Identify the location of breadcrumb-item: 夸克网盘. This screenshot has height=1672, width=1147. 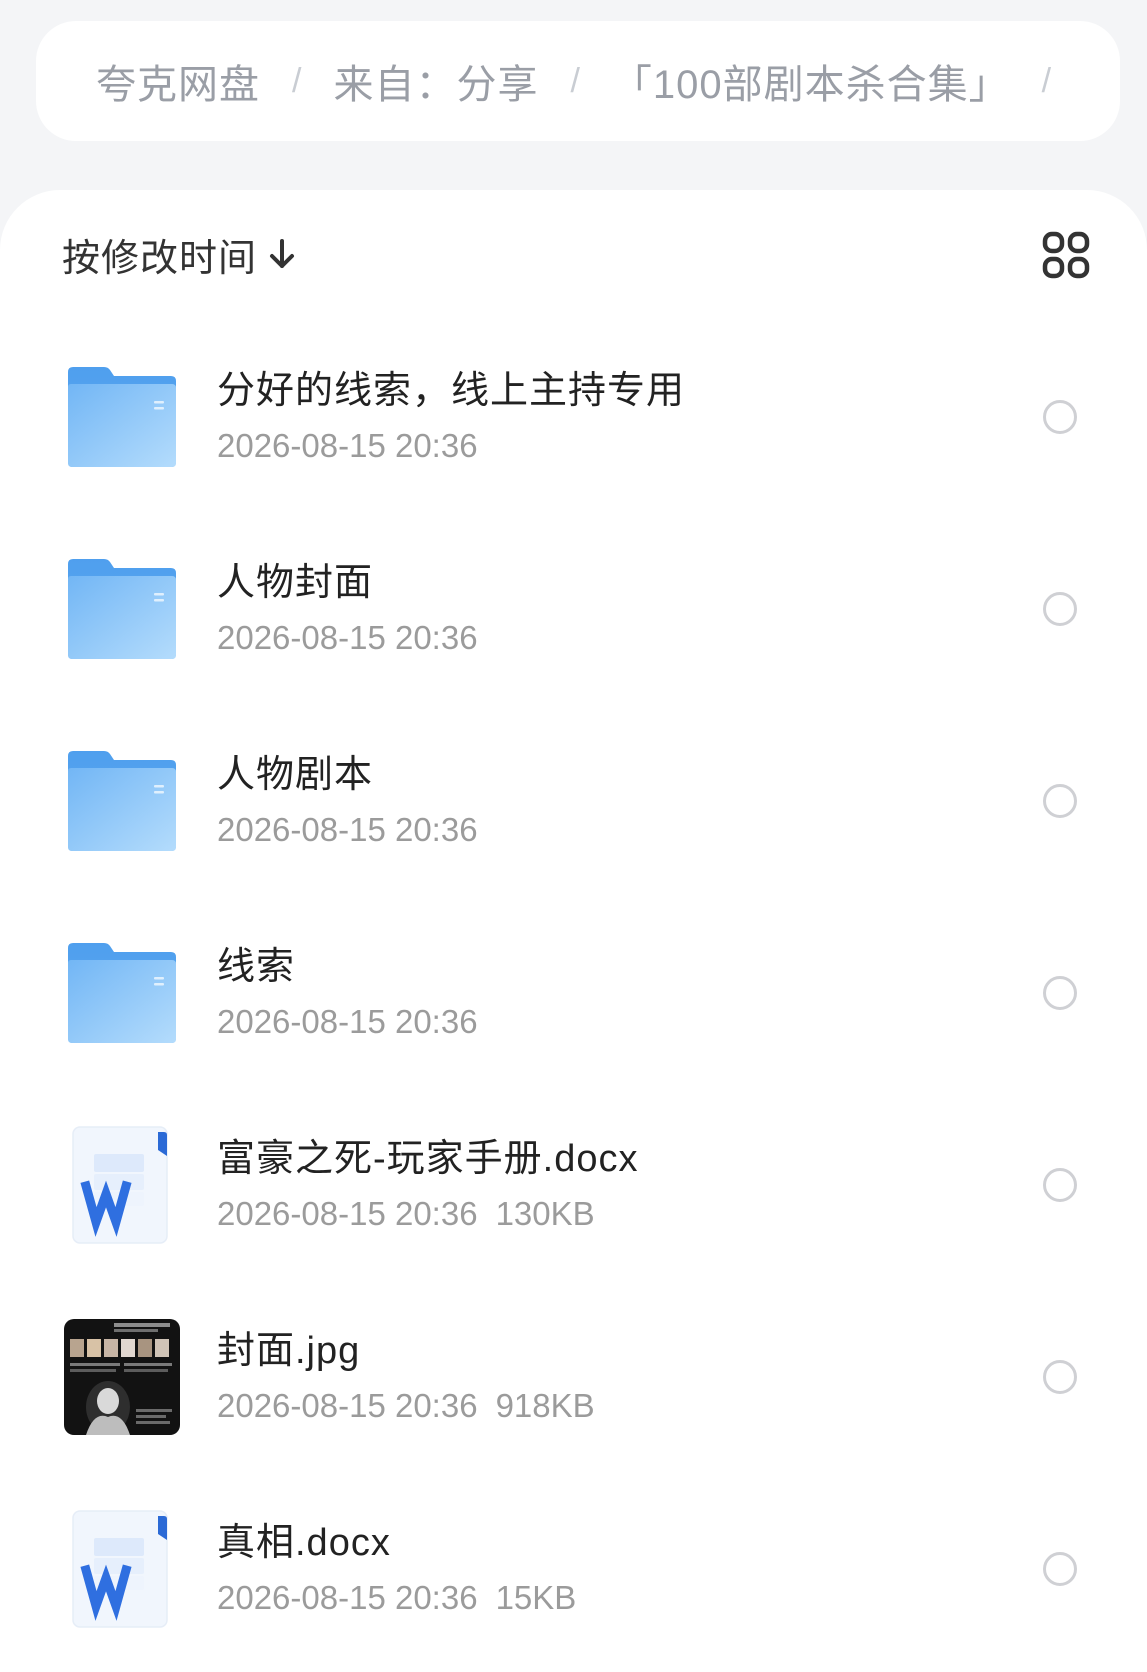
(178, 81).